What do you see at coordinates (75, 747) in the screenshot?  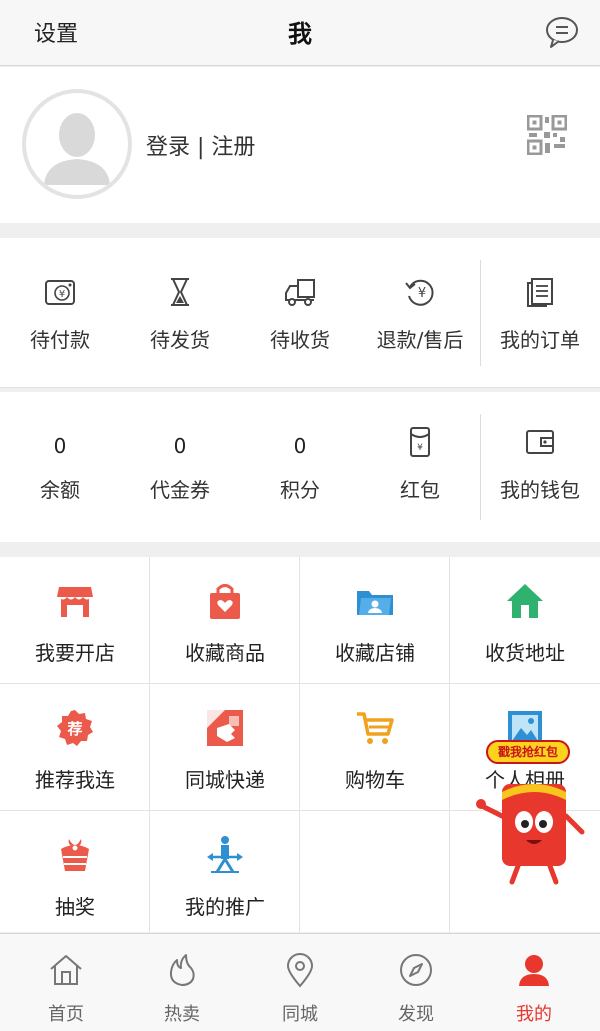 I see `grid-item-recommend: 荐 推荐我连` at bounding box center [75, 747].